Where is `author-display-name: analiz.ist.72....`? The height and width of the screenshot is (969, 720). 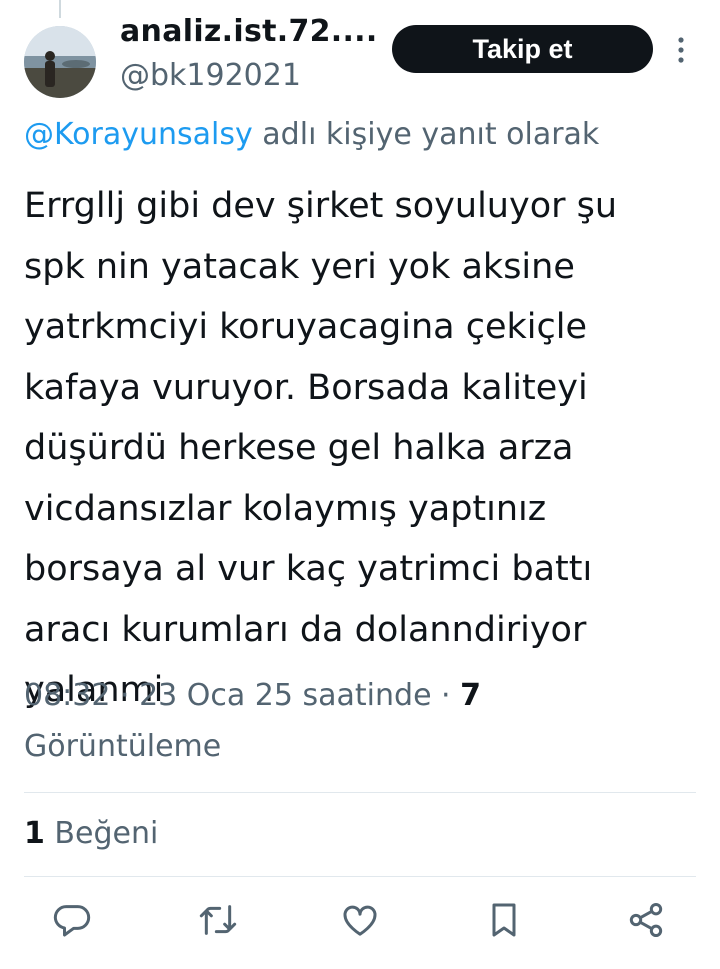
author-display-name: analiz.ist.72.... is located at coordinates (249, 31).